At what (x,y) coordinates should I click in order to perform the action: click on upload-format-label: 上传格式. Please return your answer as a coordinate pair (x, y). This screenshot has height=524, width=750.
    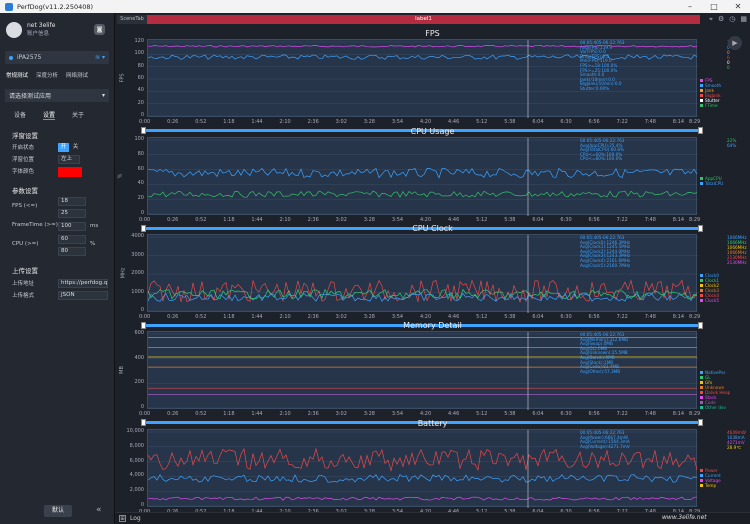
    Looking at the image, I should click on (23, 296).